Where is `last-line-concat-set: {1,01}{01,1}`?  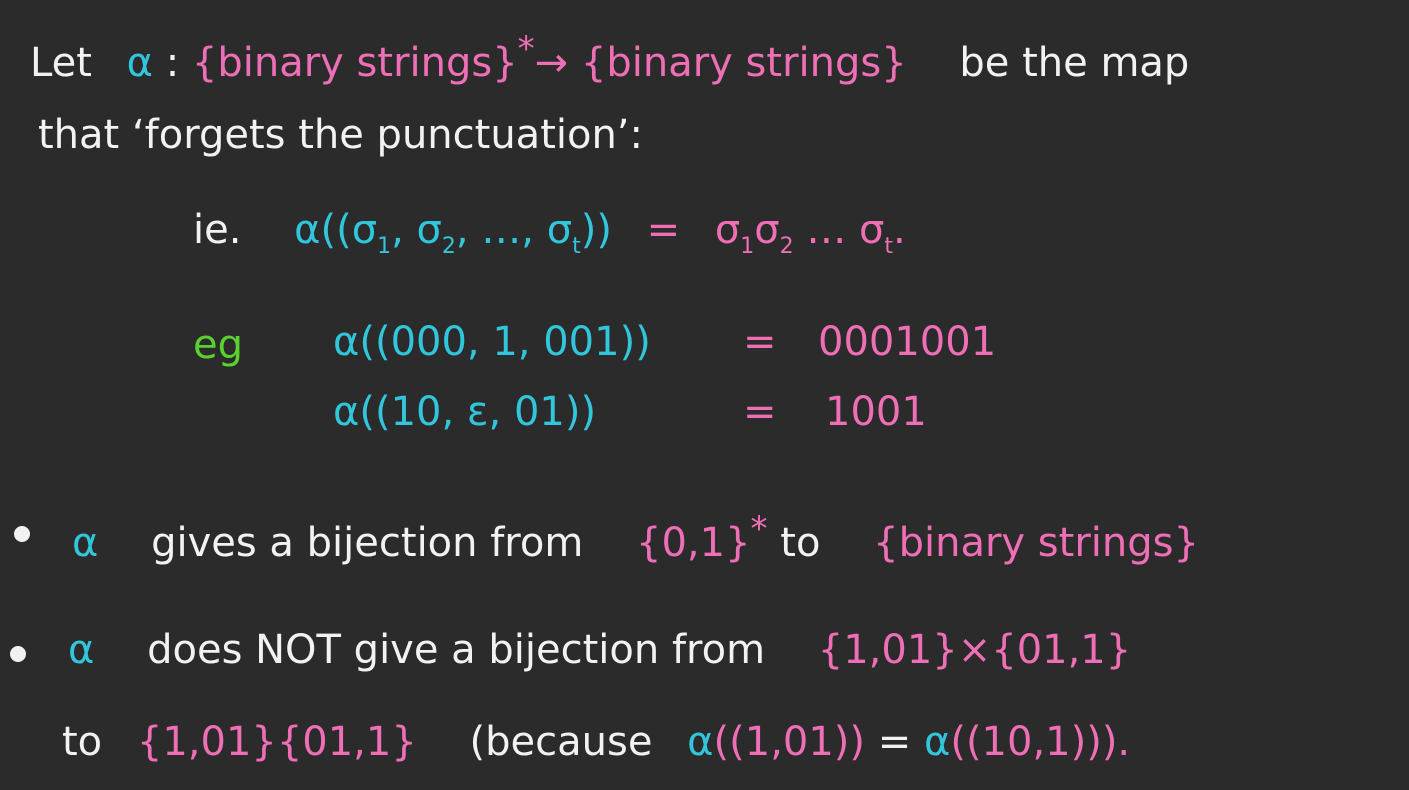 last-line-concat-set: {1,01}{01,1} is located at coordinates (276, 742).